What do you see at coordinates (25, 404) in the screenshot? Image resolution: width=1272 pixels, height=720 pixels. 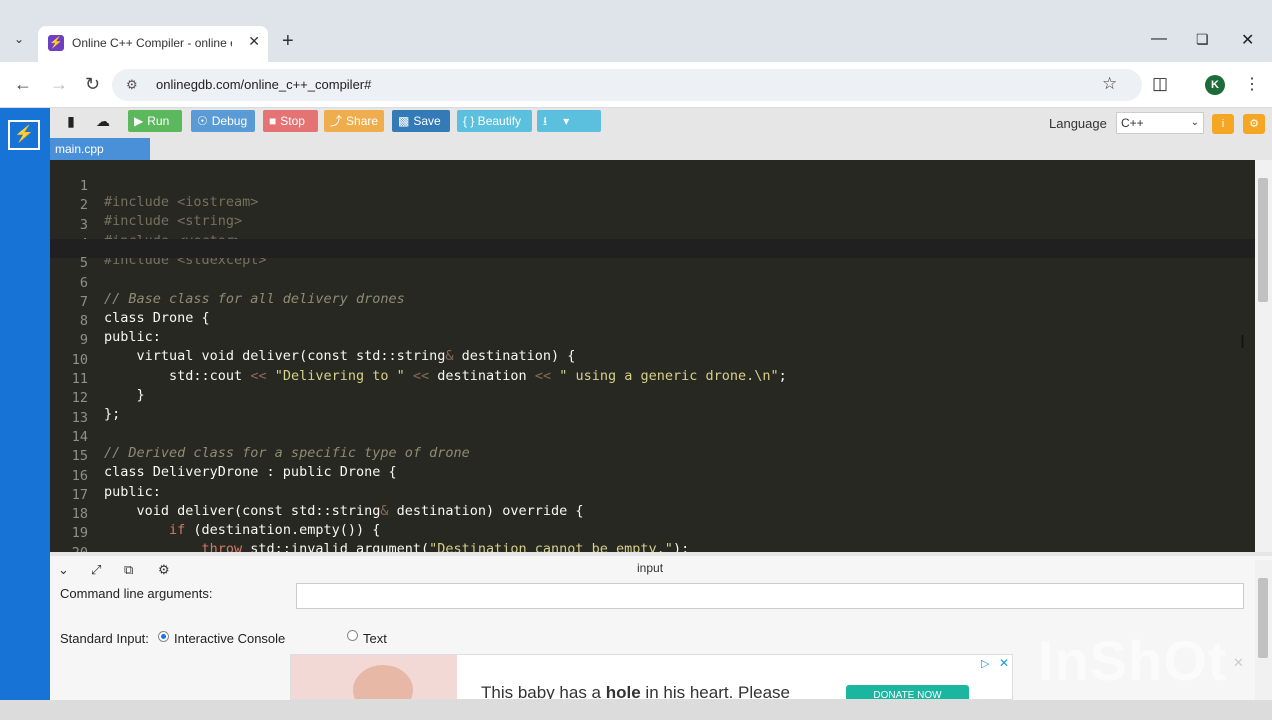 I see `ide-sidebar: ⚡` at bounding box center [25, 404].